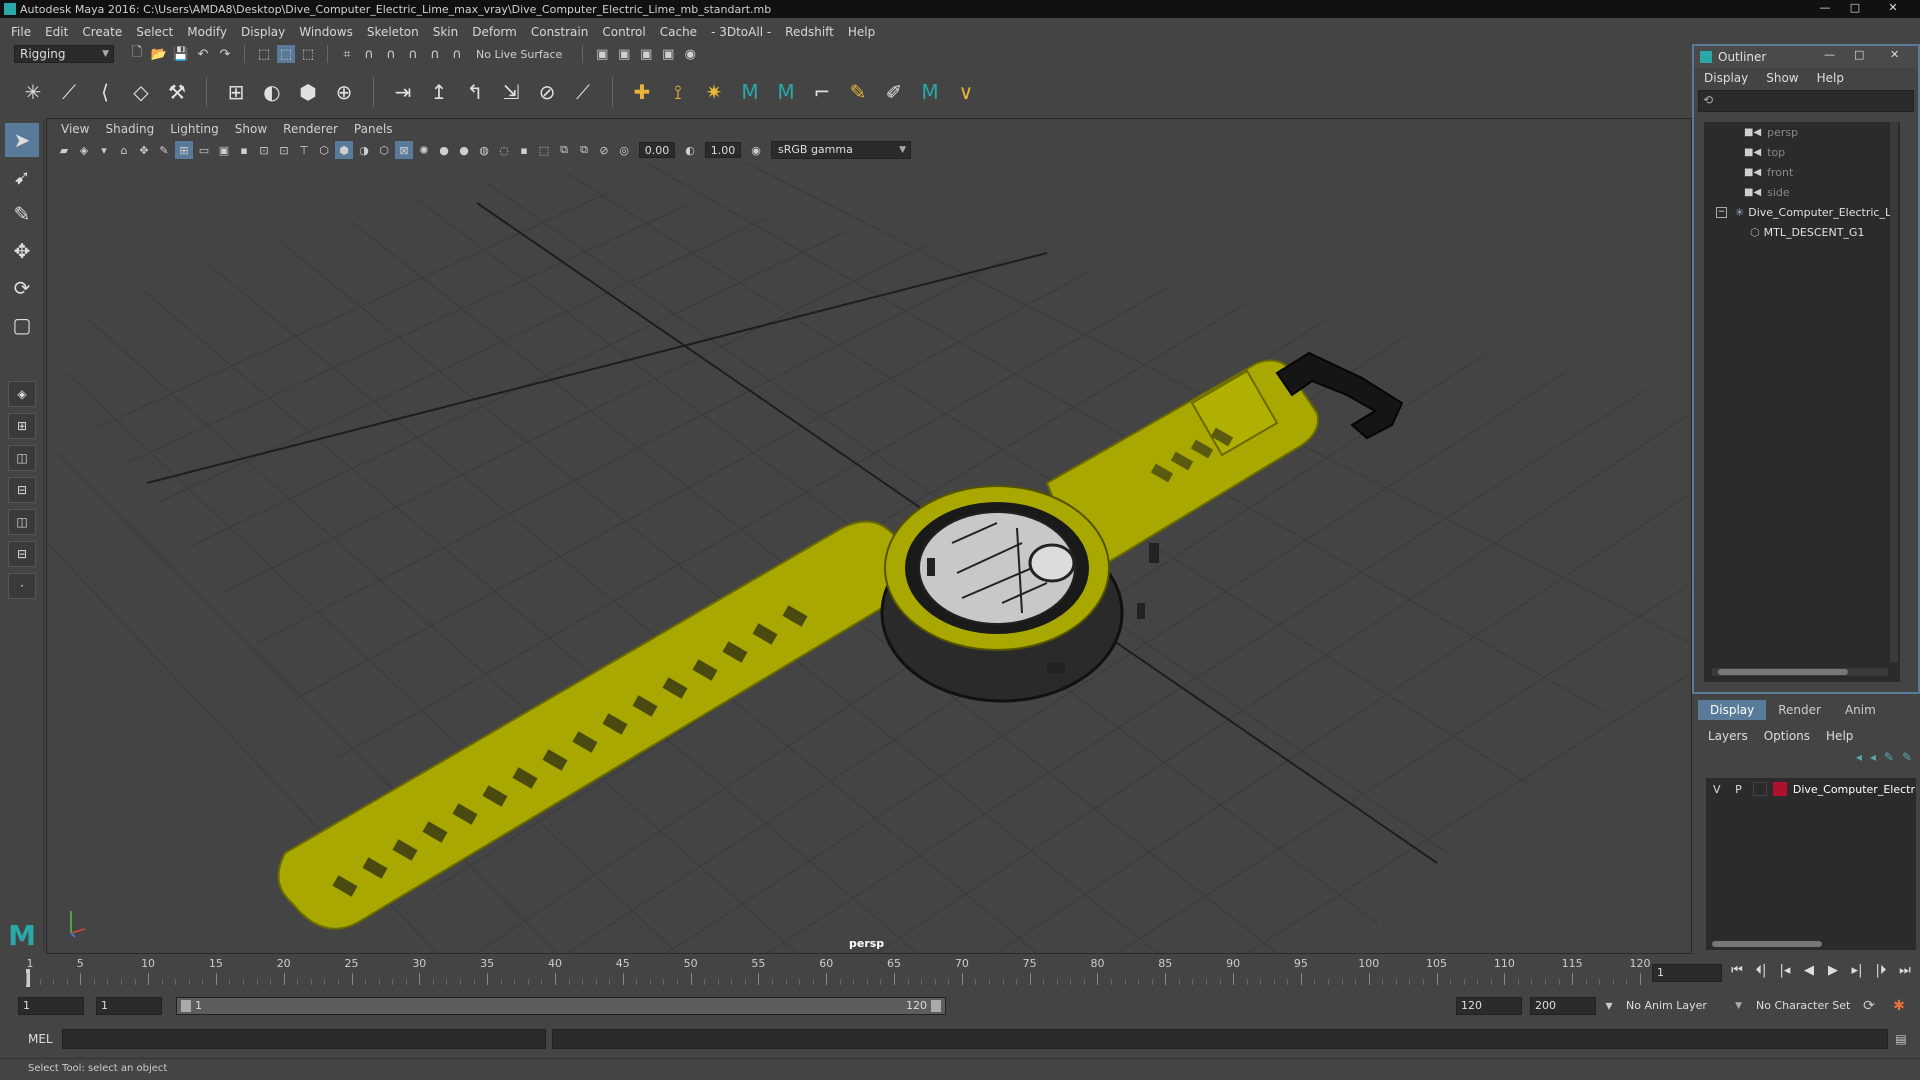 The image size is (1920, 1080). I want to click on sparkle-icon: ✷, so click(714, 92).